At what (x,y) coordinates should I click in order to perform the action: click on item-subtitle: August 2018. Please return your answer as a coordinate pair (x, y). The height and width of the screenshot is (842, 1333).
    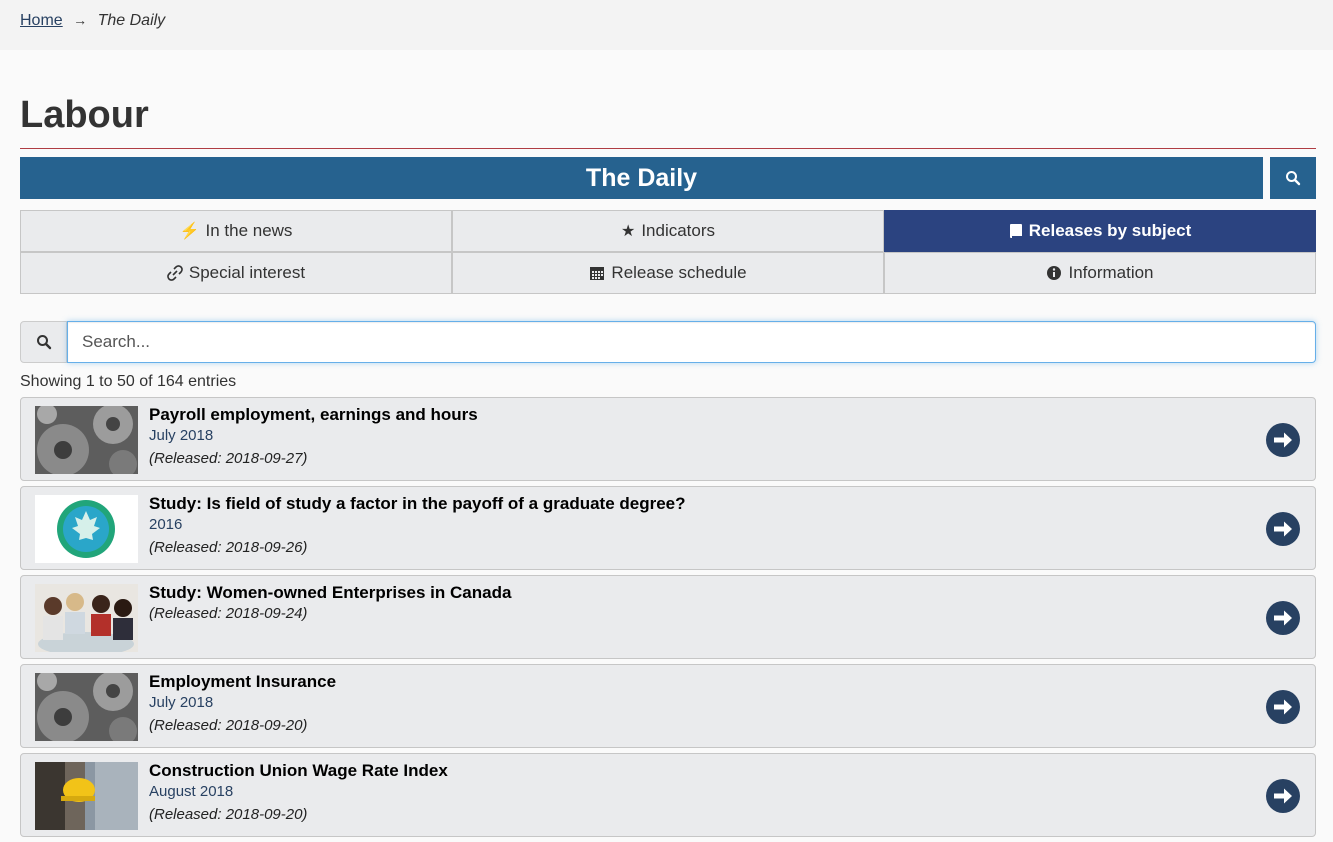
    Looking at the image, I should click on (191, 791).